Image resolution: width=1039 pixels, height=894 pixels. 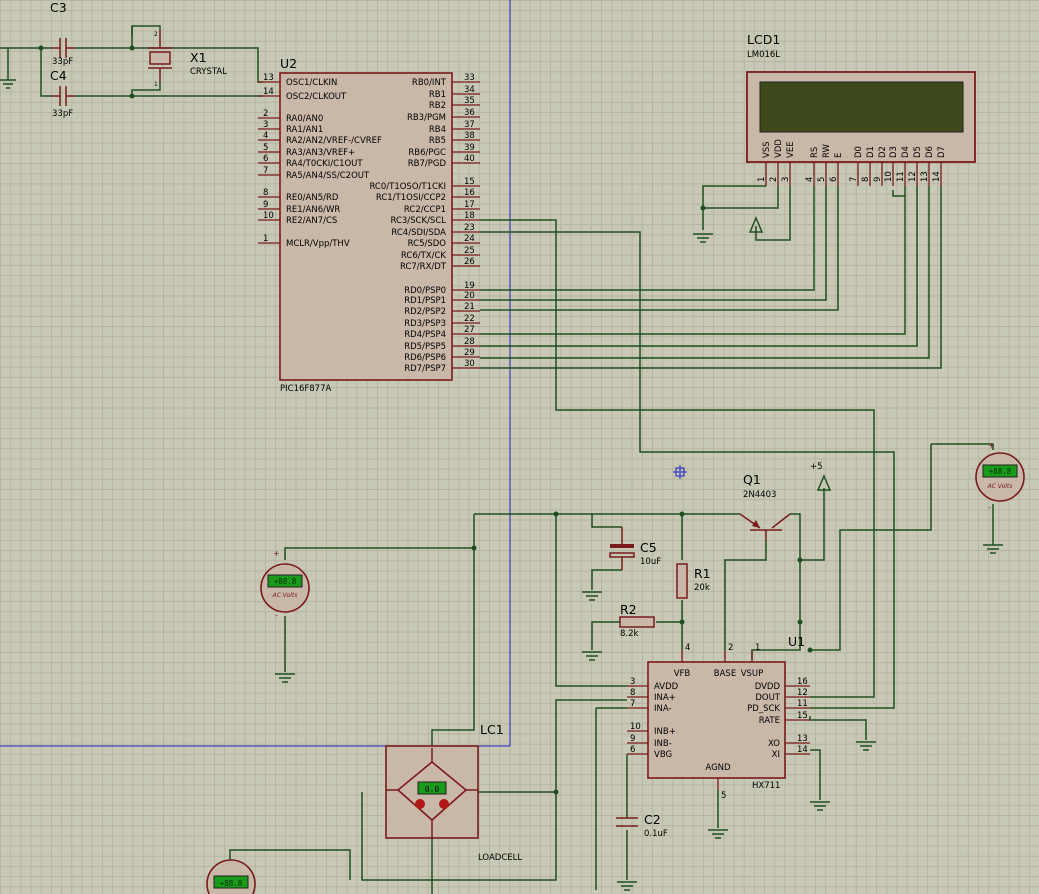 I want to click on u2-pin-label: RD1/PSP1, so click(x=425, y=301).